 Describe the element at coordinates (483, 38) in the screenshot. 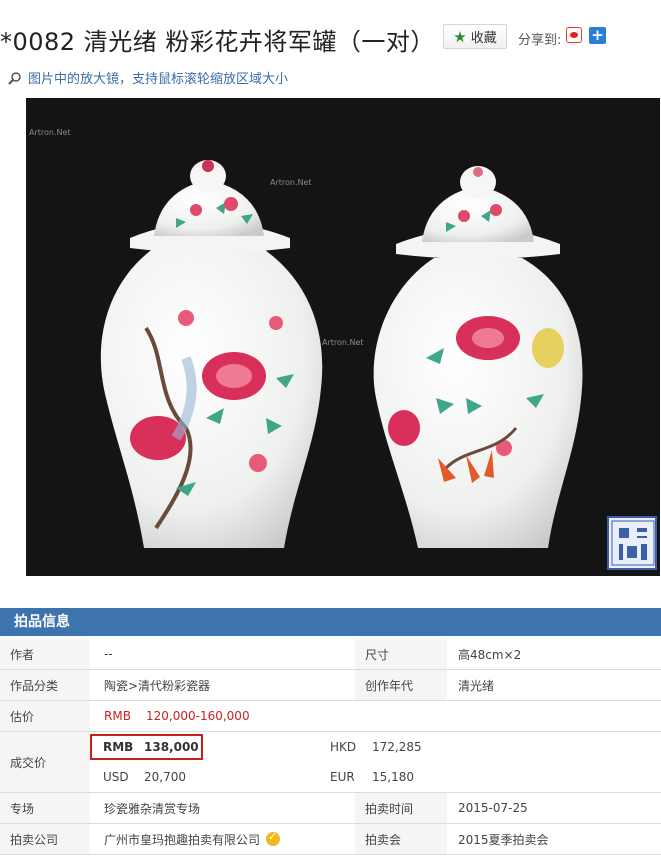

I see `favorite-label: 收藏` at that location.